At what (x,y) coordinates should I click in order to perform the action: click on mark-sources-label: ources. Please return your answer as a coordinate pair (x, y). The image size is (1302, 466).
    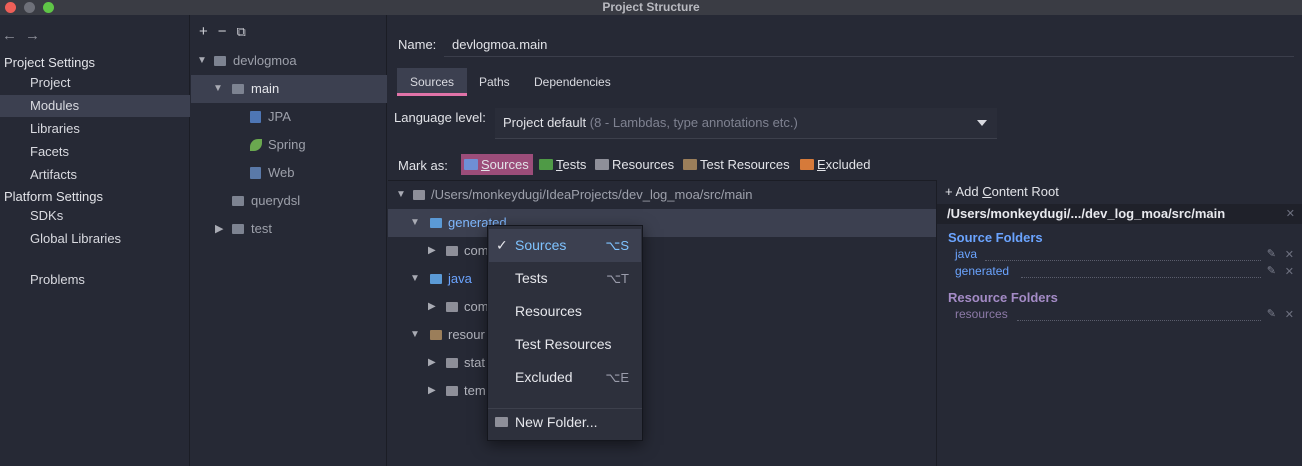
    Looking at the image, I should click on (509, 164).